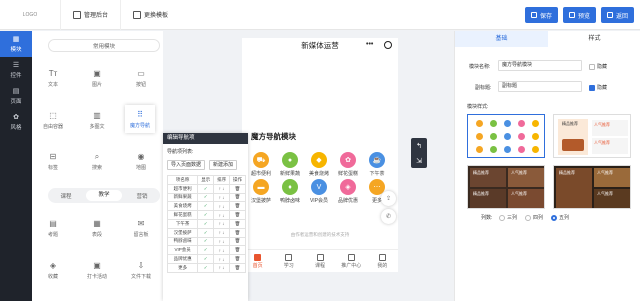 This screenshot has height=301, width=640. What do you see at coordinates (141, 161) in the screenshot?
I see `comp-map: ◉ 地图` at bounding box center [141, 161].